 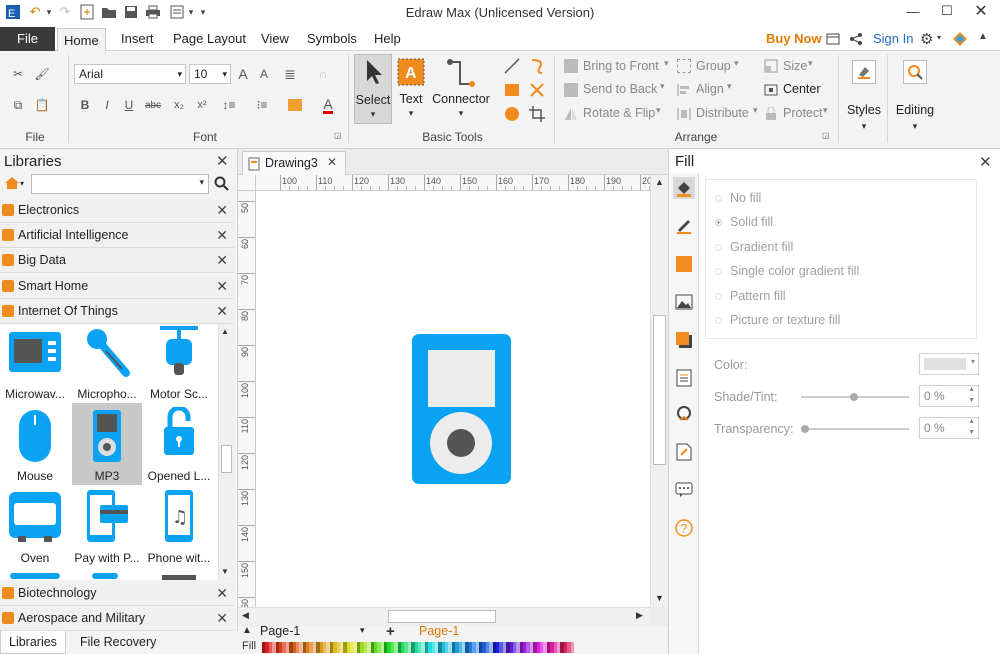 What do you see at coordinates (985, 162) in the screenshot?
I see `close-fill-panel-icon: ✕` at bounding box center [985, 162].